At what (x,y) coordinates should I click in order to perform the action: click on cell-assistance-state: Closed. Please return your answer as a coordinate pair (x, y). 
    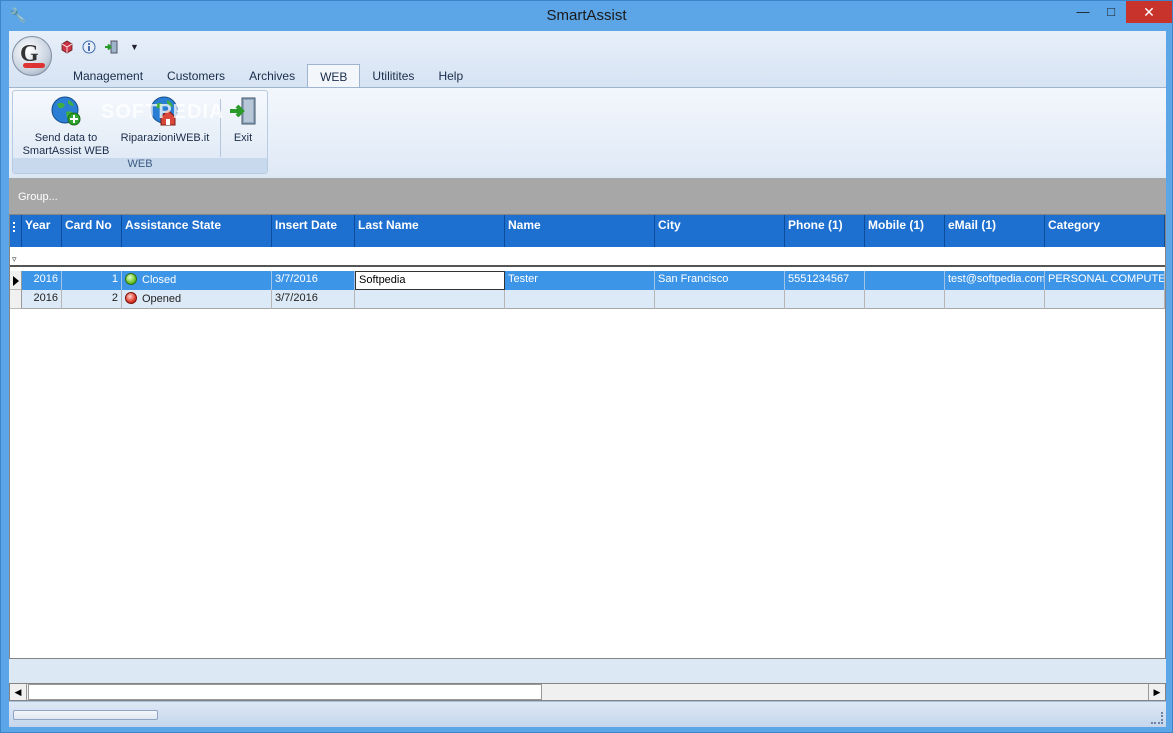
    Looking at the image, I should click on (197, 280).